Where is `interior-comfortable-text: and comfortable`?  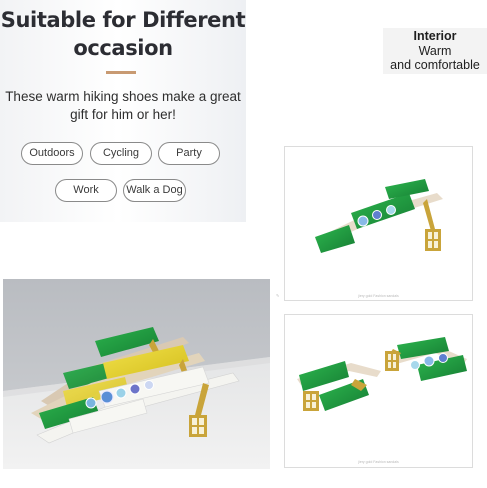
interior-comfortable-text: and comfortable is located at coordinates (435, 65).